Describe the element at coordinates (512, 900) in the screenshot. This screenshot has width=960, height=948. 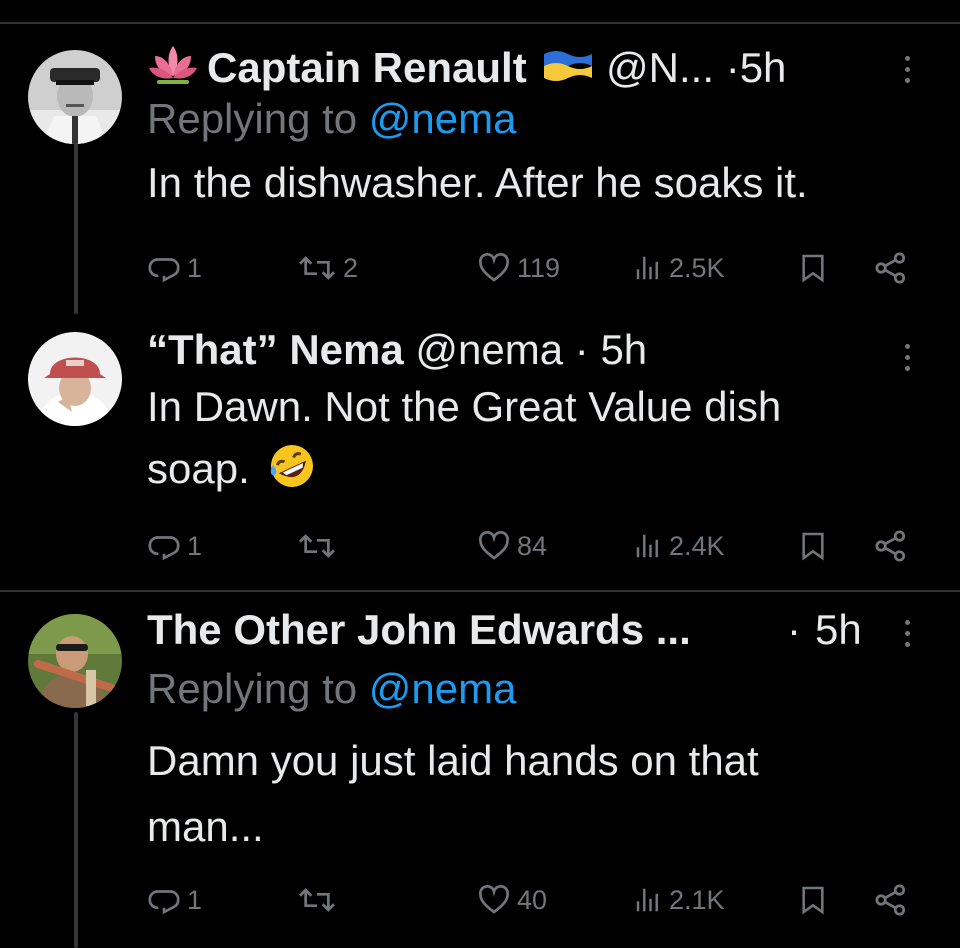
I see `like-button: 40` at that location.